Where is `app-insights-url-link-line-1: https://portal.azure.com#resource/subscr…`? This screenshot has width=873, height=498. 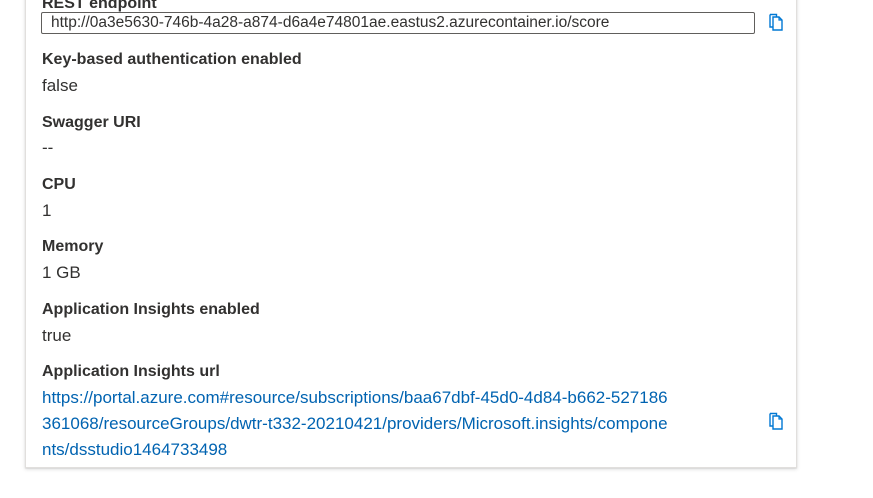 app-insights-url-link-line-1: https://portal.azure.com#resource/subscr… is located at coordinates (355, 398).